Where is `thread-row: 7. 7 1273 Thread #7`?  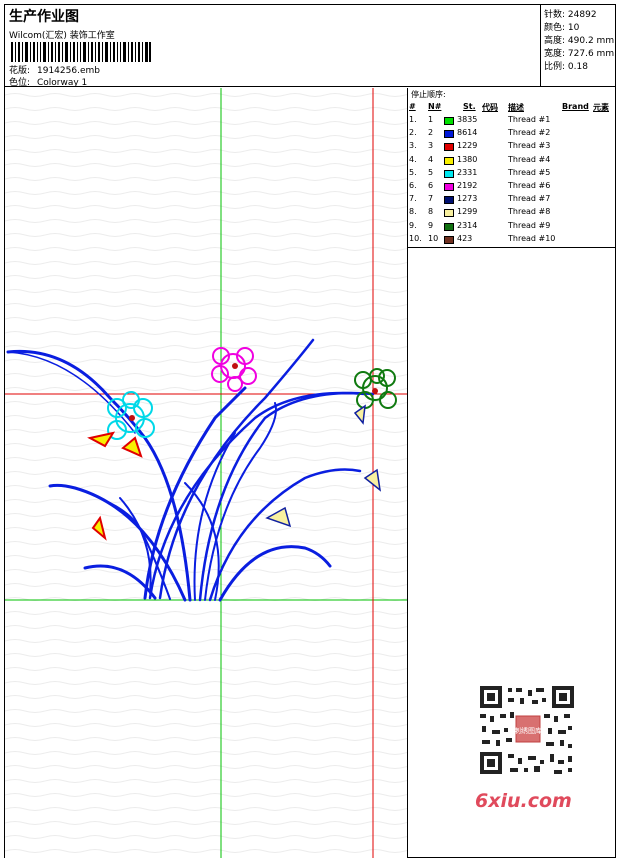 thread-row: 7. 7 1273 Thread #7 is located at coordinates (512, 200).